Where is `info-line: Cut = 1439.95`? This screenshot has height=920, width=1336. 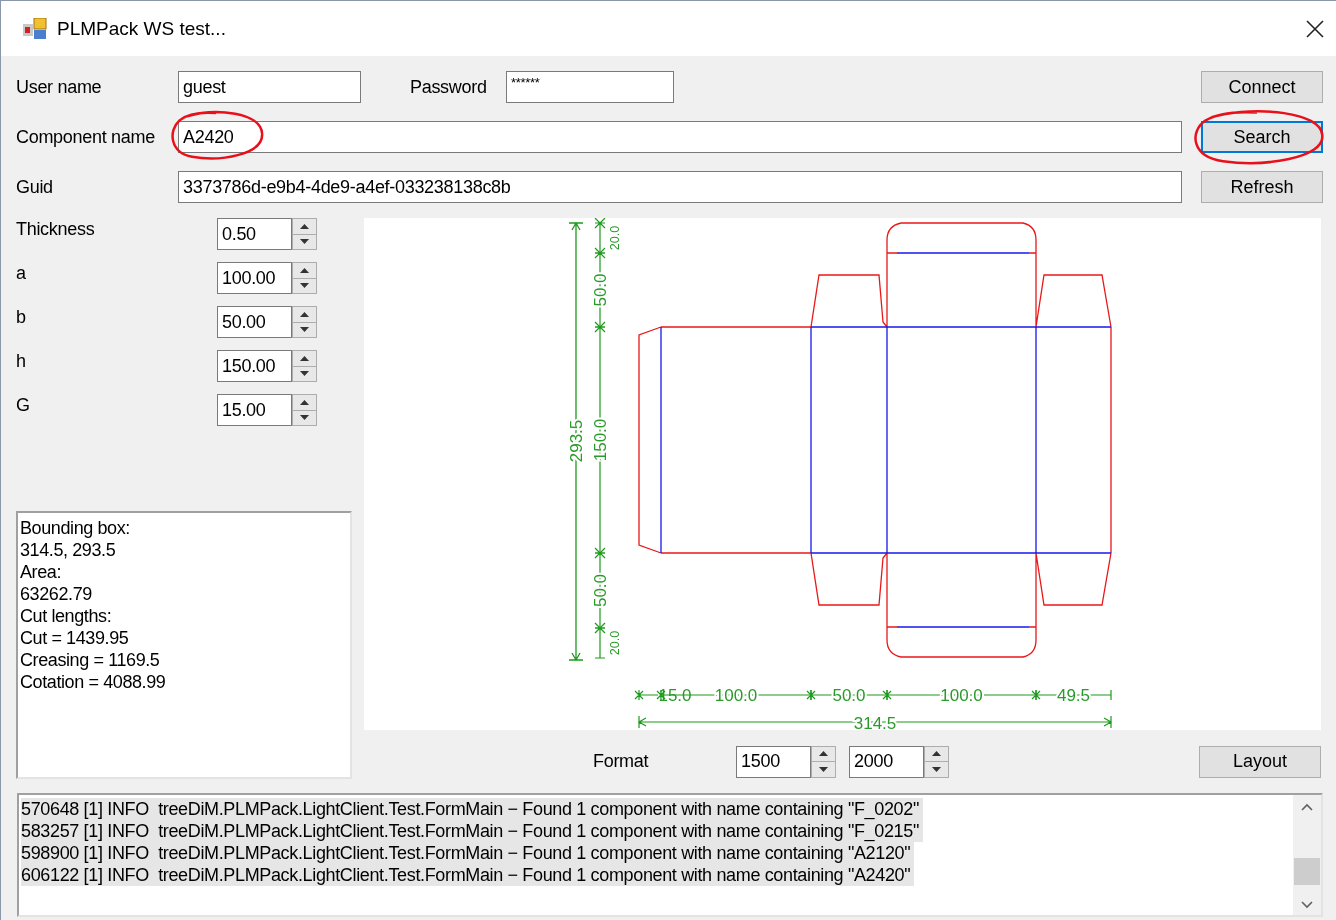
info-line: Cut = 1439.95 is located at coordinates (74, 638).